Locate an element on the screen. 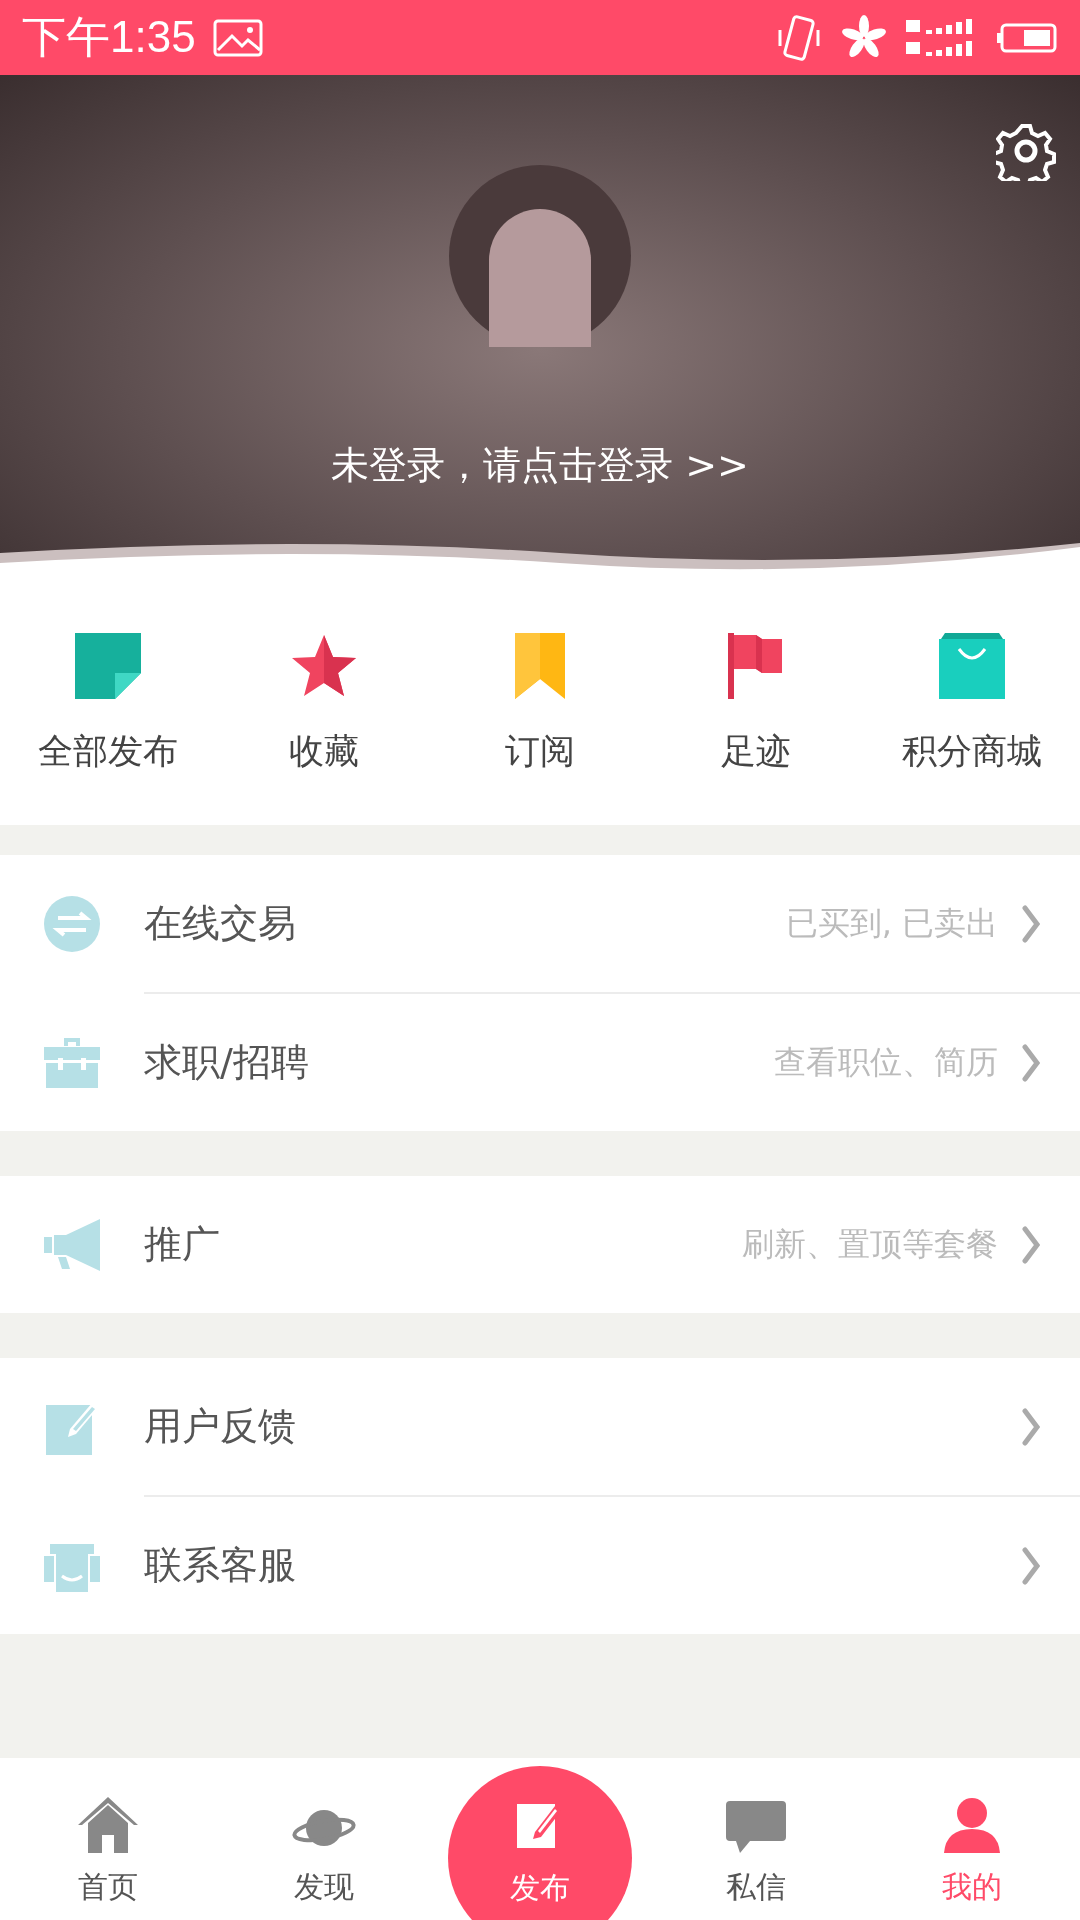 This screenshot has height=1920, width=1080. house-icon is located at coordinates (108, 1824).